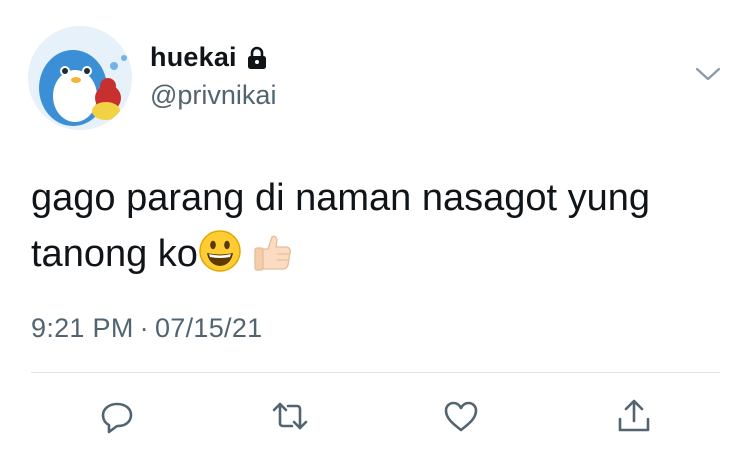 Image resolution: width=750 pixels, height=461 pixels. What do you see at coordinates (257, 58) in the screenshot?
I see `lock-icon` at bounding box center [257, 58].